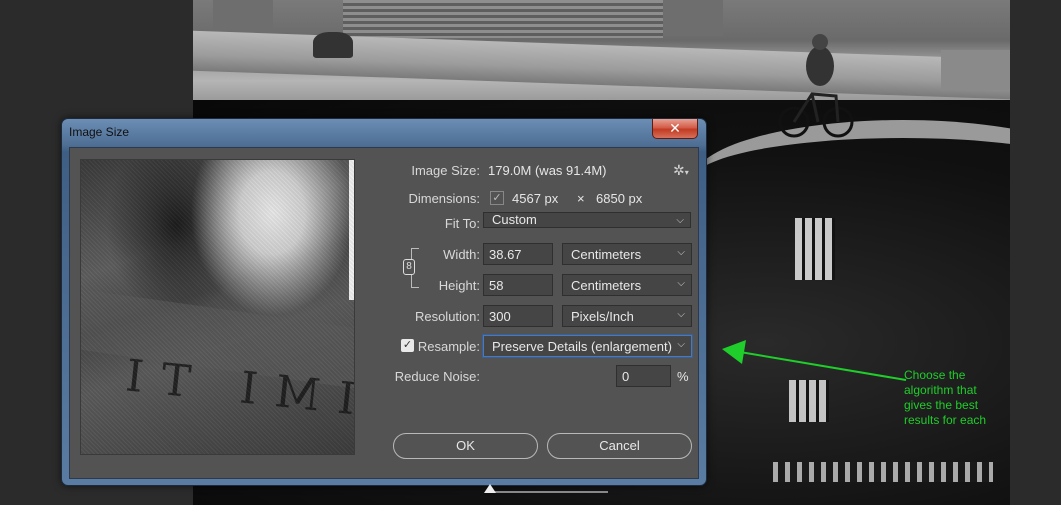  What do you see at coordinates (490, 488) in the screenshot?
I see `reduce-noise-slider-thumb` at bounding box center [490, 488].